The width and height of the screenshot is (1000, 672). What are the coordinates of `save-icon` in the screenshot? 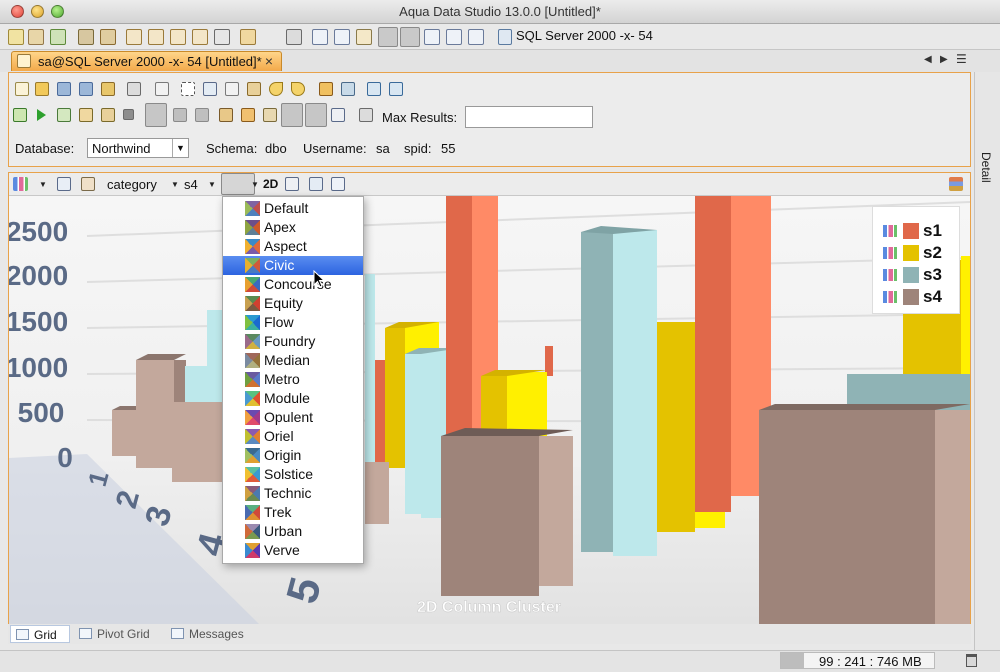 It's located at (64, 89).